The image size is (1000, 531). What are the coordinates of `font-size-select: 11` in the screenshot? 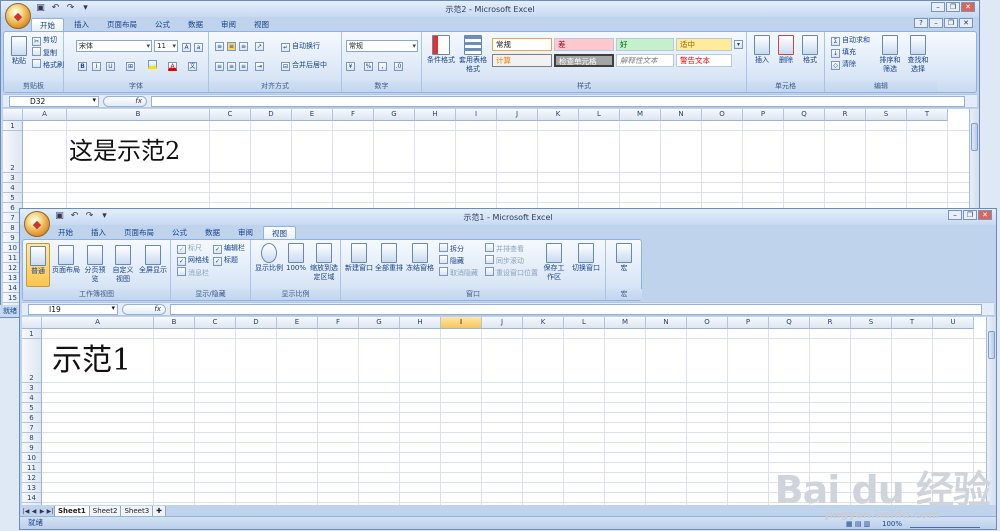 It's located at (166, 46).